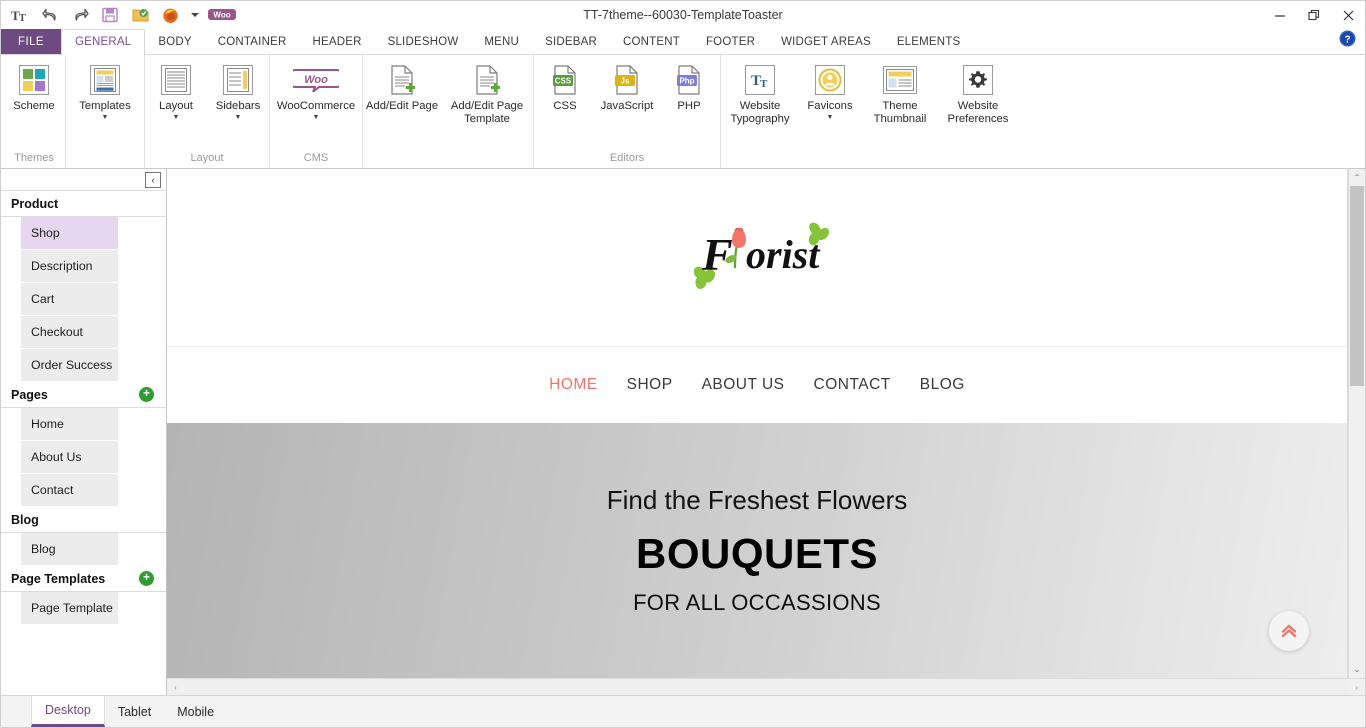 The height and width of the screenshot is (728, 1366). Describe the element at coordinates (69, 299) in the screenshot. I see `sidebar-item-cart: Cart` at that location.